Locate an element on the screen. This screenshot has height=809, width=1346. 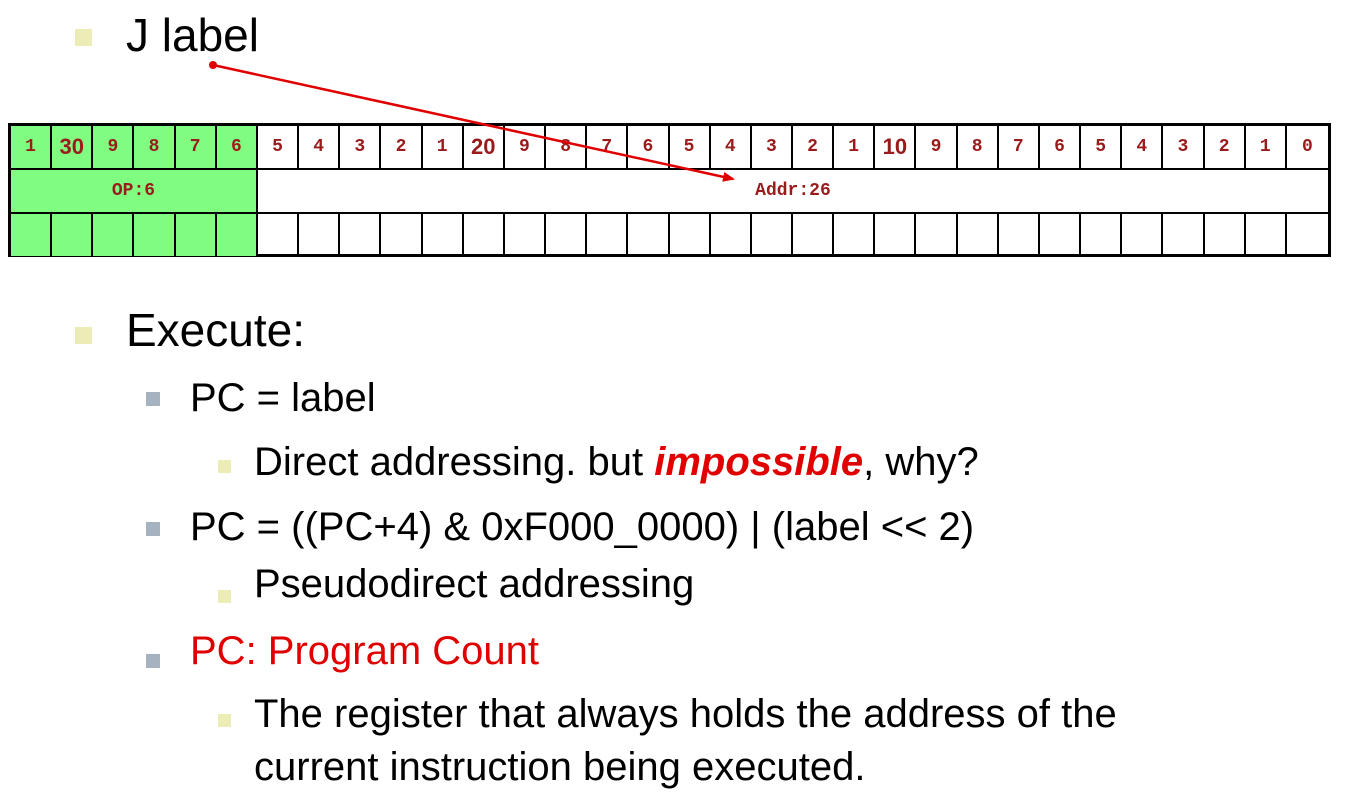
execute-label: Execute: is located at coordinates (215, 330).